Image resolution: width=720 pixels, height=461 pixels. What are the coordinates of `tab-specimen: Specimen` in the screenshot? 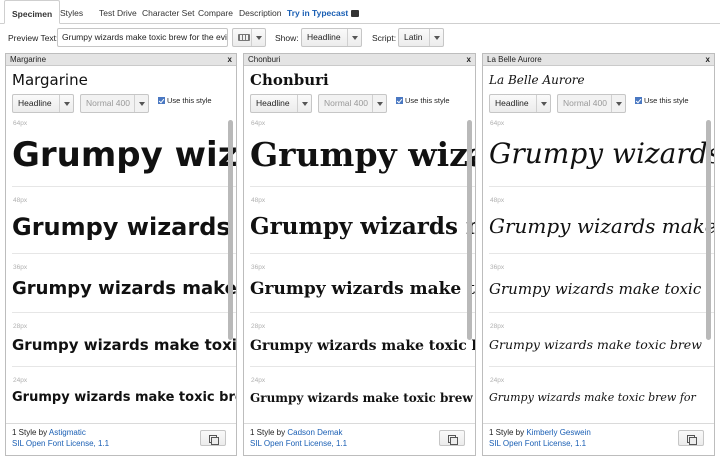 It's located at (32, 12).